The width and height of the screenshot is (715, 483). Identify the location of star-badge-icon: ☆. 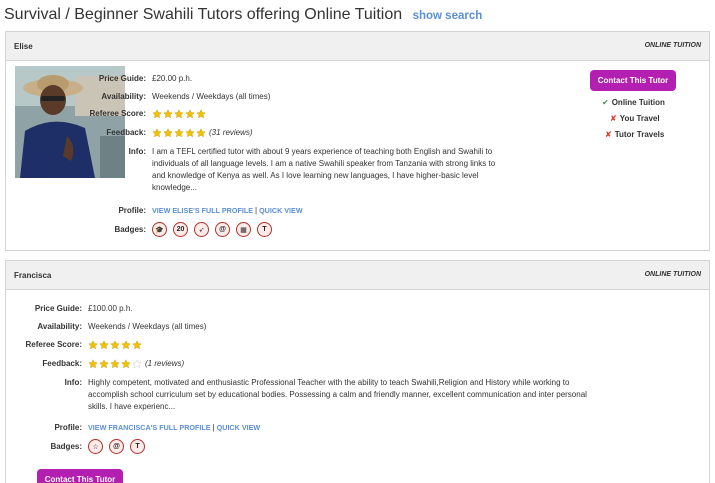
(95, 446).